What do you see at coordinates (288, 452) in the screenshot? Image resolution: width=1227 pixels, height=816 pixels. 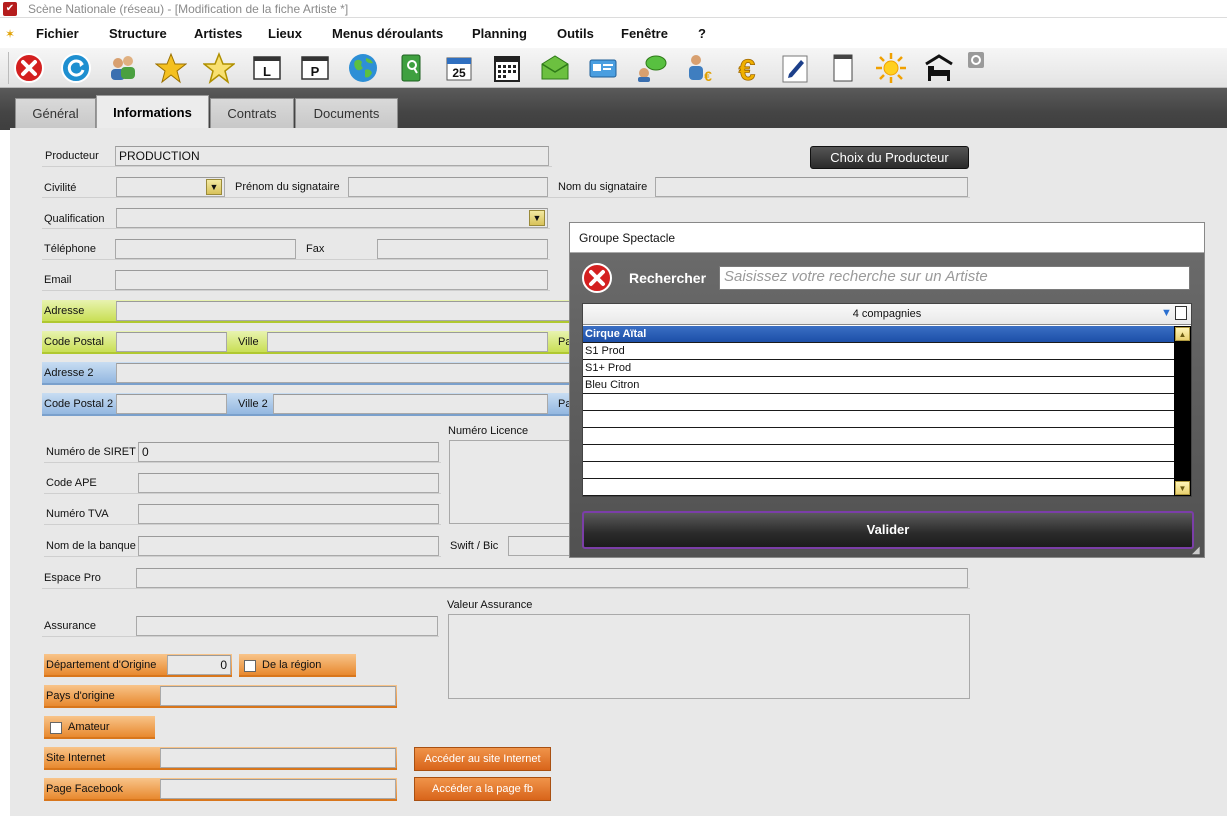 I see `siret-field: 0` at bounding box center [288, 452].